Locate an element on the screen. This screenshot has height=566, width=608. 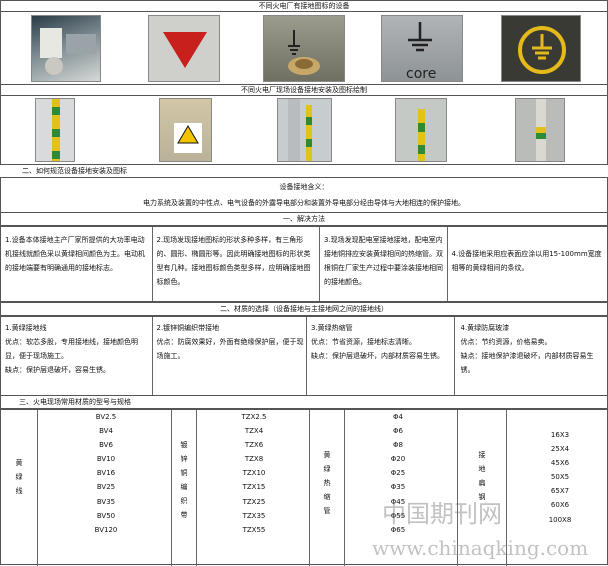
spec-value: TZX35 is located at coordinates (254, 515).